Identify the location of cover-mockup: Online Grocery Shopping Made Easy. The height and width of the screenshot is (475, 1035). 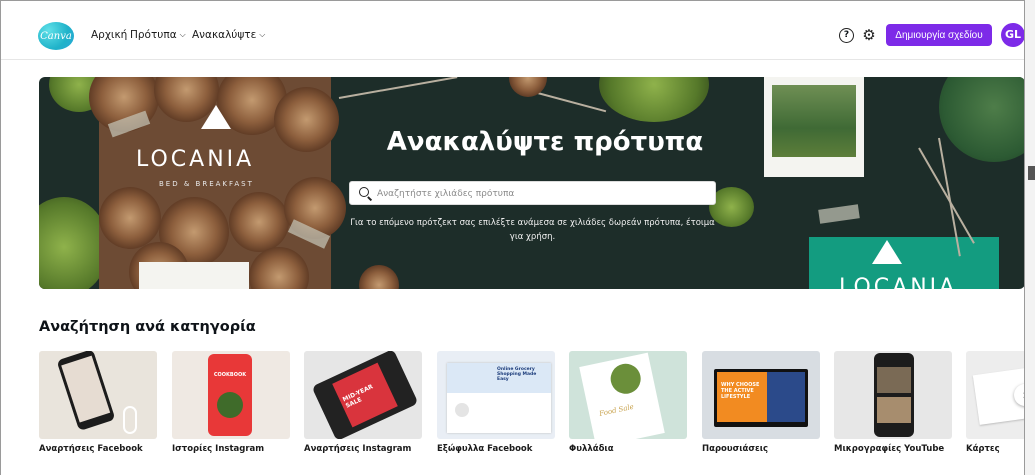
(499, 398).